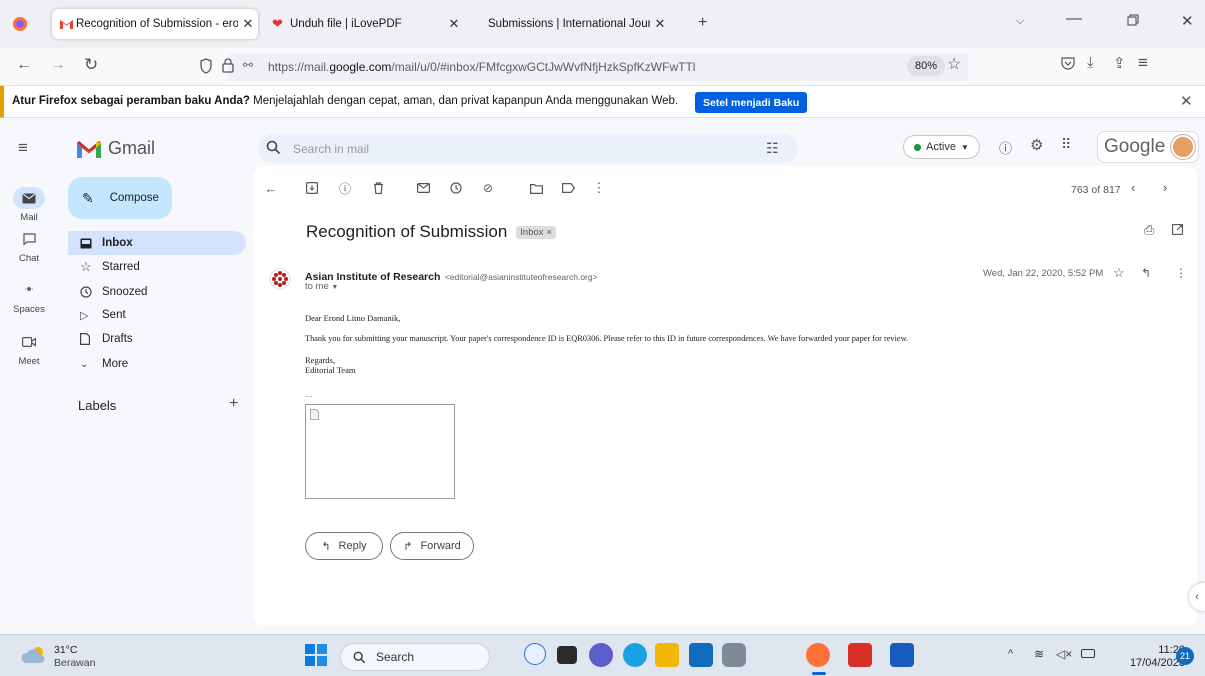  I want to click on remove-label-icon: ×, so click(550, 232).